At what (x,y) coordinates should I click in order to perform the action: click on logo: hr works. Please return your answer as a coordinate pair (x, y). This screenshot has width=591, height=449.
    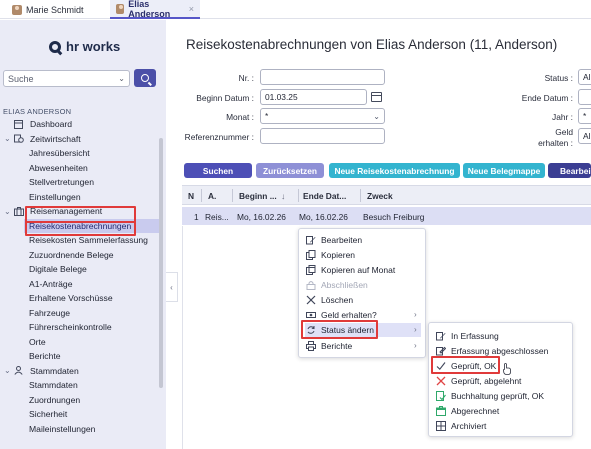
    Looking at the image, I should click on (84, 46).